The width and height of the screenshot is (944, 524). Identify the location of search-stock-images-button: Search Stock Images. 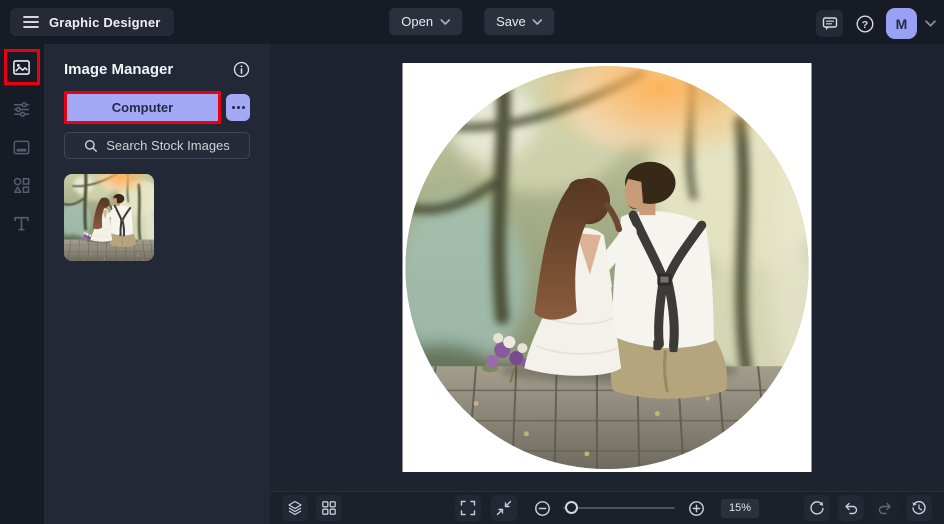
(157, 145).